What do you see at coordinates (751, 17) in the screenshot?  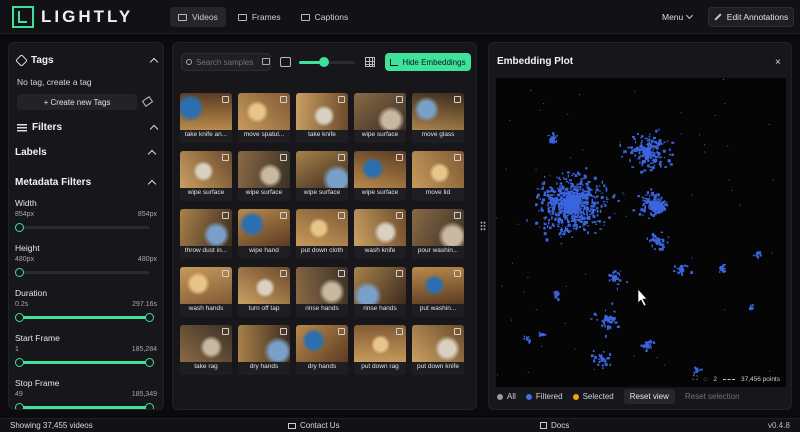 I see `edit-annotations-button: Edit Annotations` at bounding box center [751, 17].